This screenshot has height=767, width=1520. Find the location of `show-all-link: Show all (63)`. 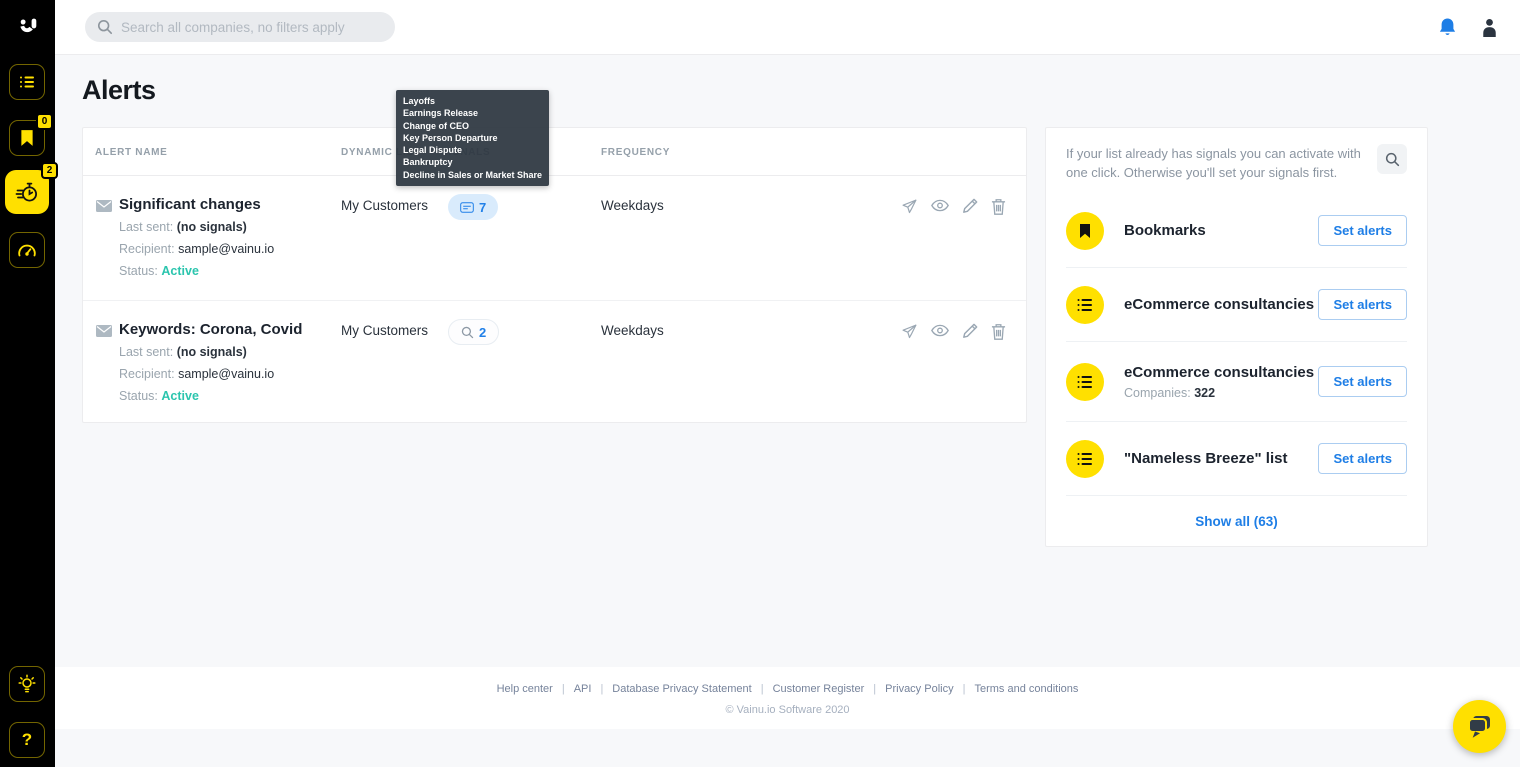

show-all-link: Show all (63) is located at coordinates (1236, 521).